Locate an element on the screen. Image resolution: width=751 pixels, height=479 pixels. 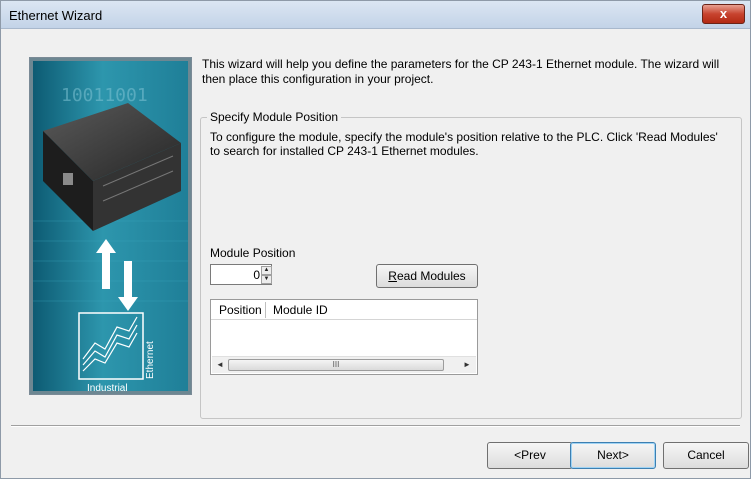
module-position-value: 0 is located at coordinates (235, 275).